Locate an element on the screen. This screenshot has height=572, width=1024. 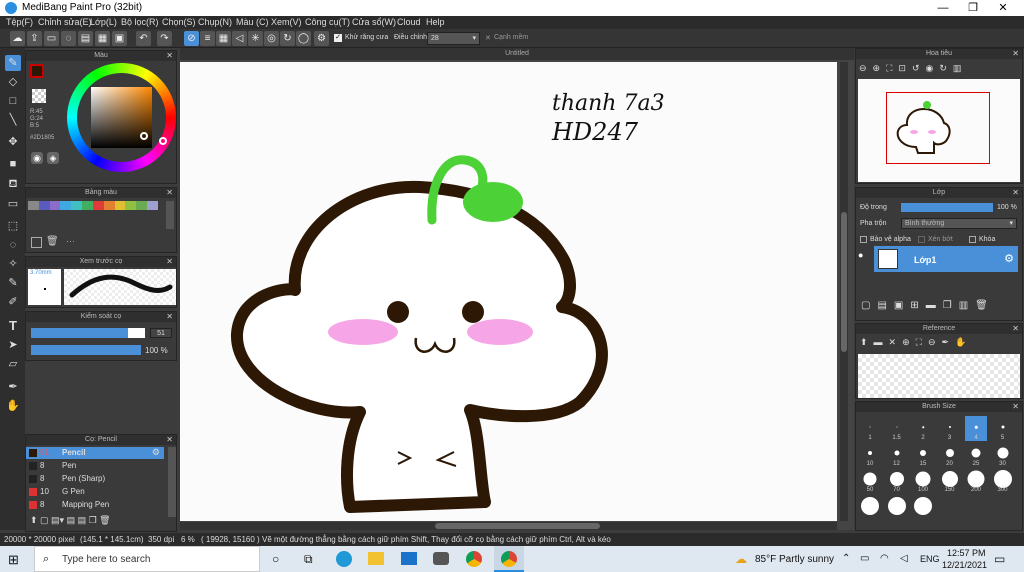
windows-start-icon: ⊞ is located at coordinates (13, 560).